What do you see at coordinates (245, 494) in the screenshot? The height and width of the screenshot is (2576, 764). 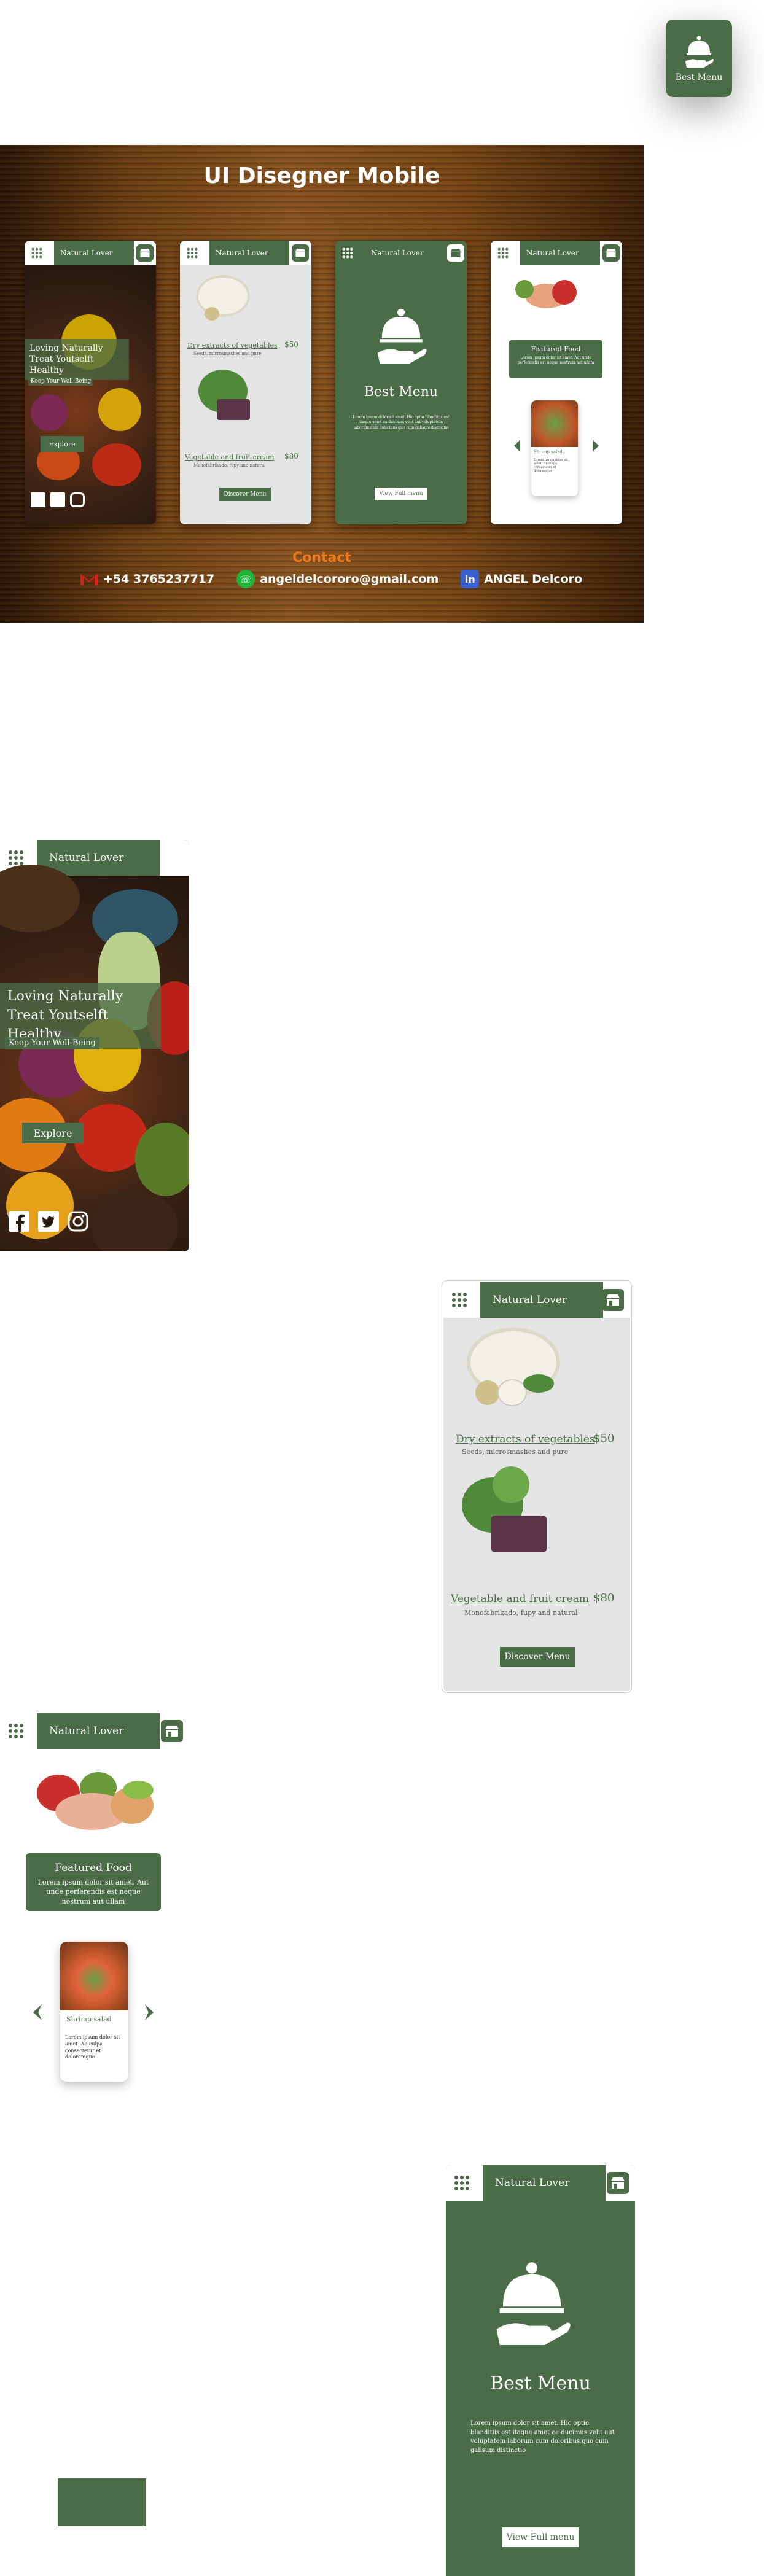 I see `mini-discover-button: Discover Menu` at bounding box center [245, 494].